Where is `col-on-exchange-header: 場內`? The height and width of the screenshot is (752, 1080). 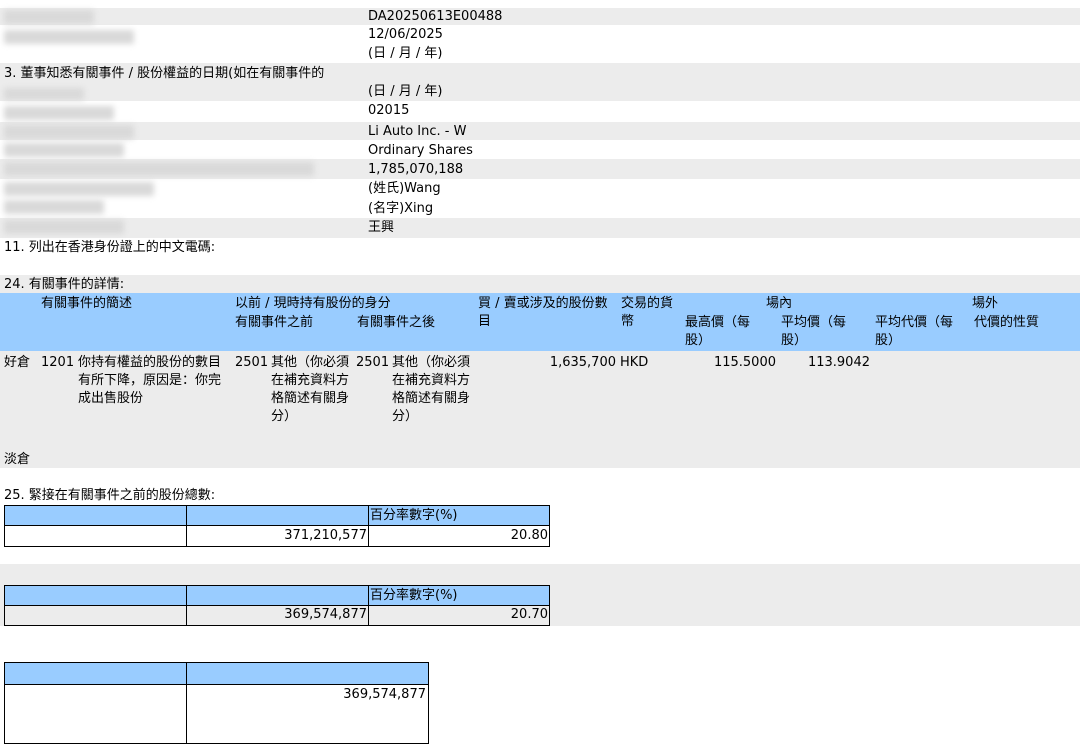
col-on-exchange-header: 場內 is located at coordinates (779, 303).